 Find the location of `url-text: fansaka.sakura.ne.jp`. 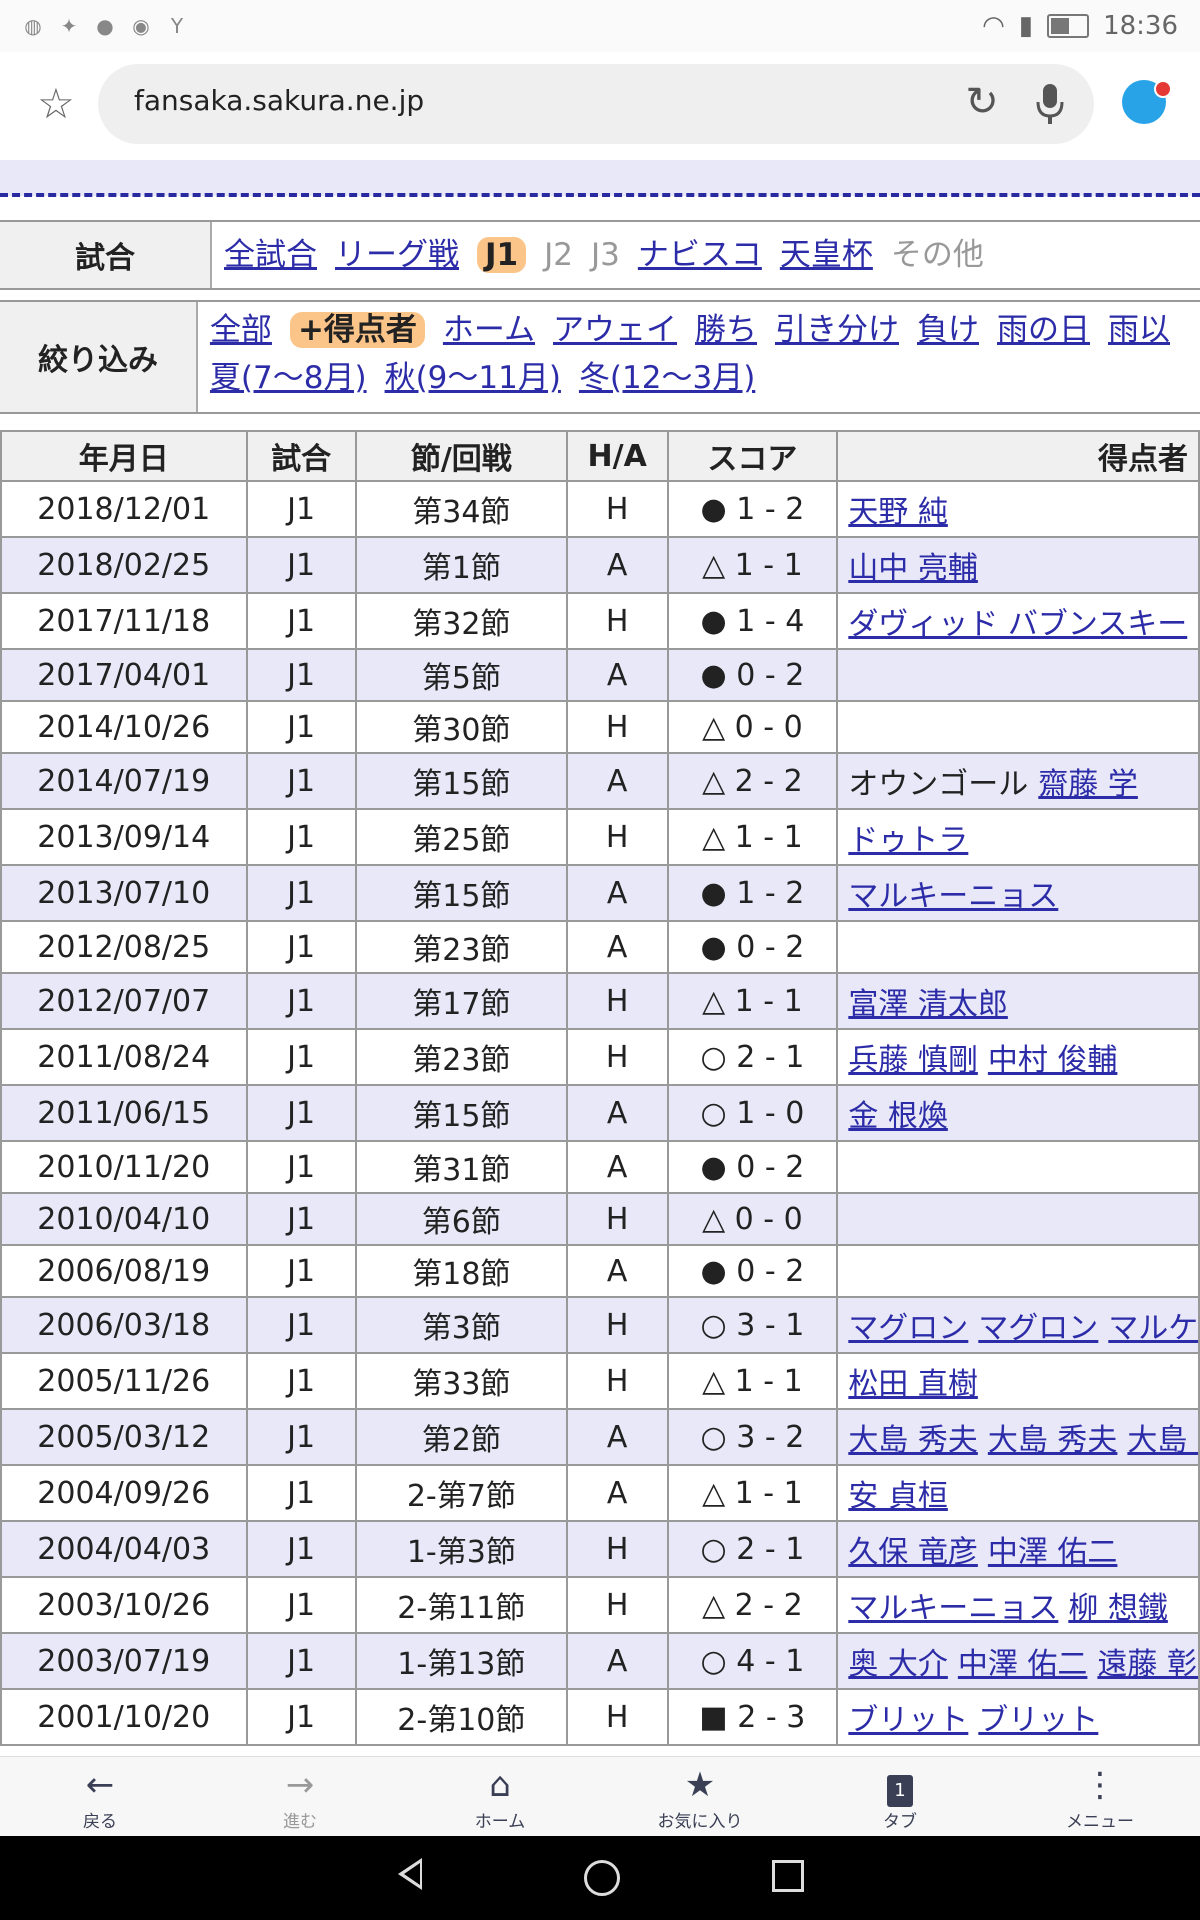

url-text: fansaka.sakura.ne.jp is located at coordinates (279, 100).